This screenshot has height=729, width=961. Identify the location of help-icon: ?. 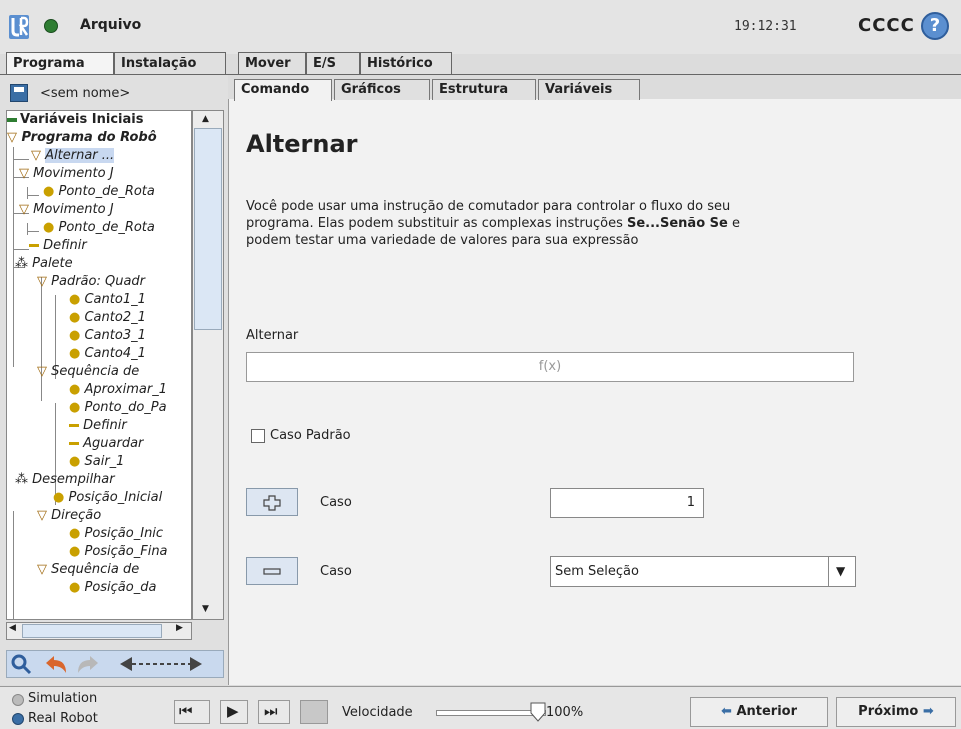
(935, 26).